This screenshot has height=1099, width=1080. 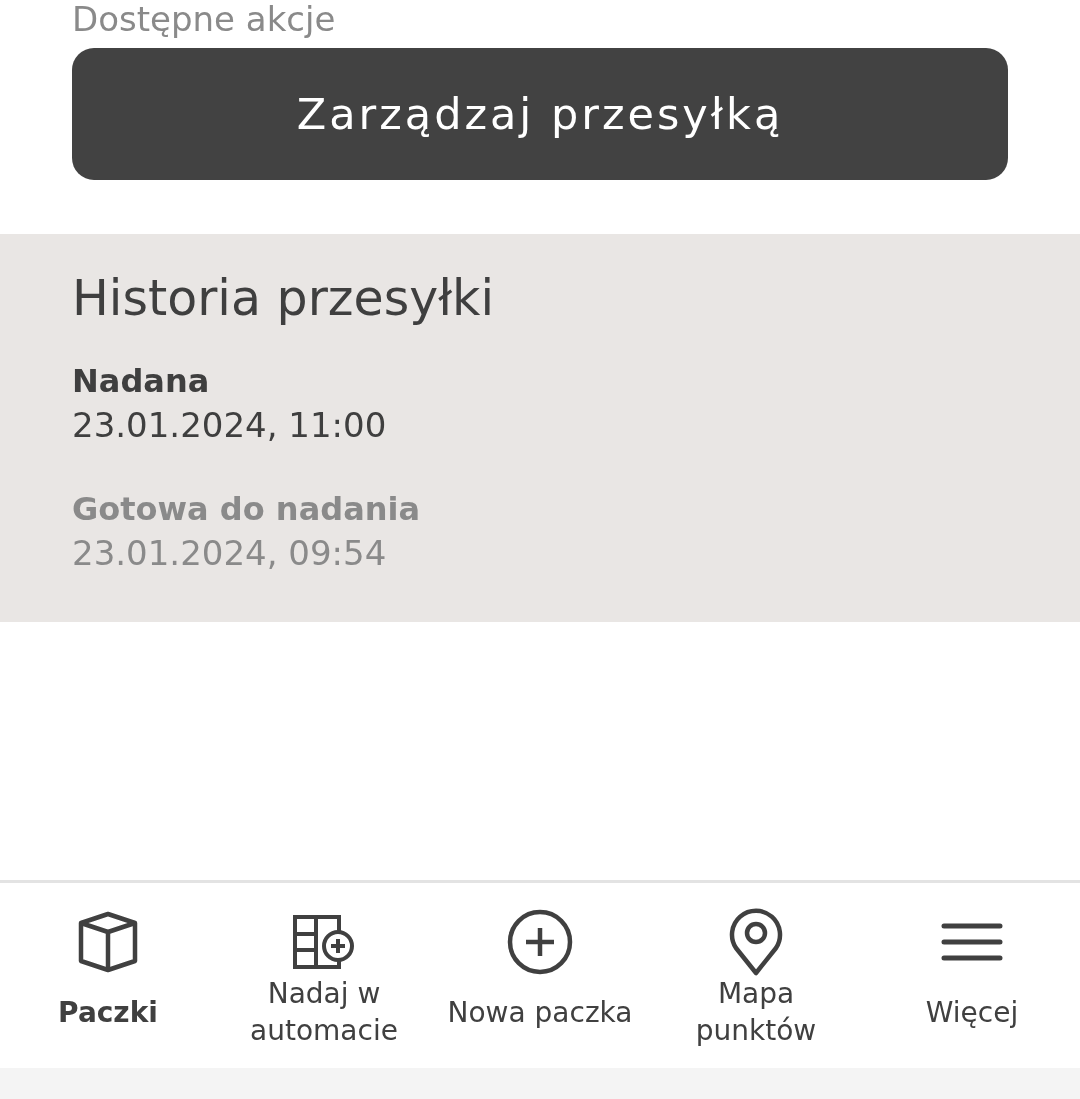 What do you see at coordinates (204, 19) in the screenshot?
I see `section-label: Dostępne akcje` at bounding box center [204, 19].